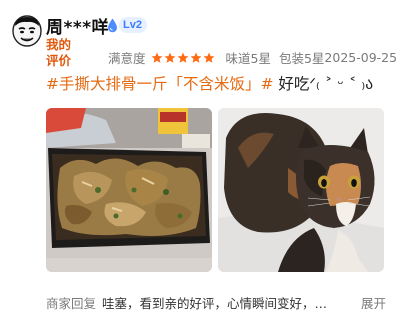 This screenshot has height=335, width=398. Describe the element at coordinates (71, 303) in the screenshot. I see `merchant-reply-label: 商家回复` at that location.